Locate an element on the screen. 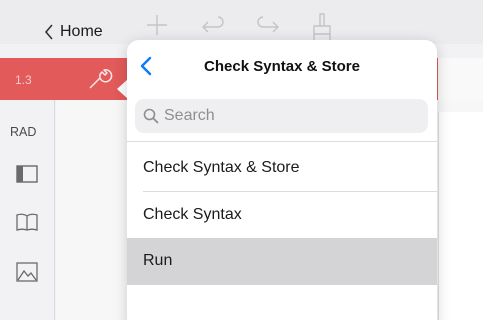 The width and height of the screenshot is (483, 320). page-number-tab: 1.3 is located at coordinates (23, 80).